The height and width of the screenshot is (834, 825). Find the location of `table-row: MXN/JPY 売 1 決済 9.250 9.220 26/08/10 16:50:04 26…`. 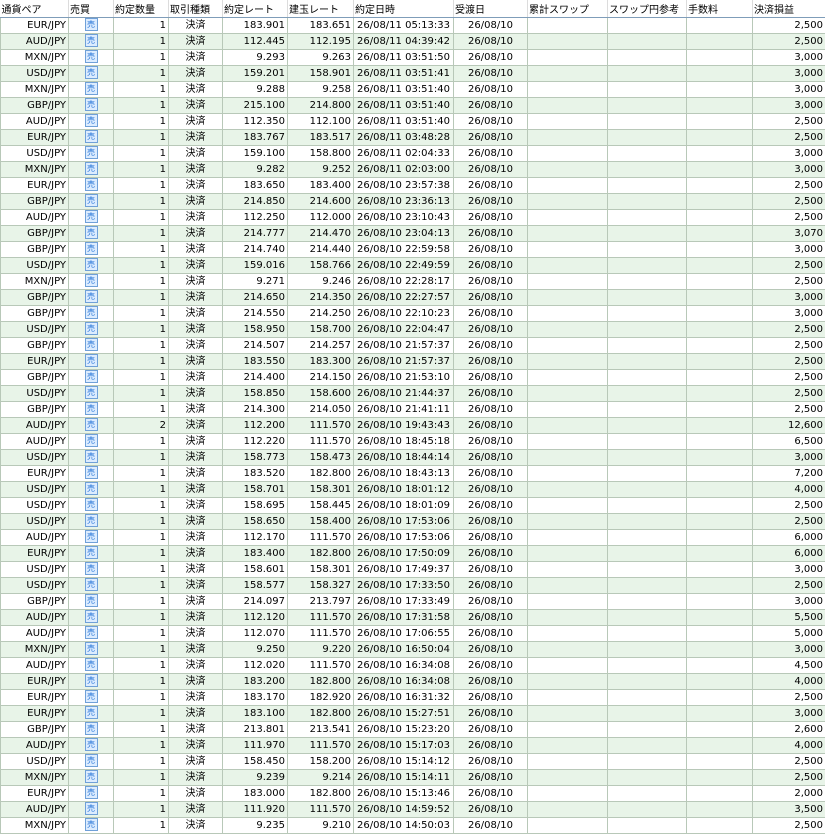

table-row: MXN/JPY 売 1 決済 9.250 9.220 26/08/10 16:50:04 26… is located at coordinates (412, 649).